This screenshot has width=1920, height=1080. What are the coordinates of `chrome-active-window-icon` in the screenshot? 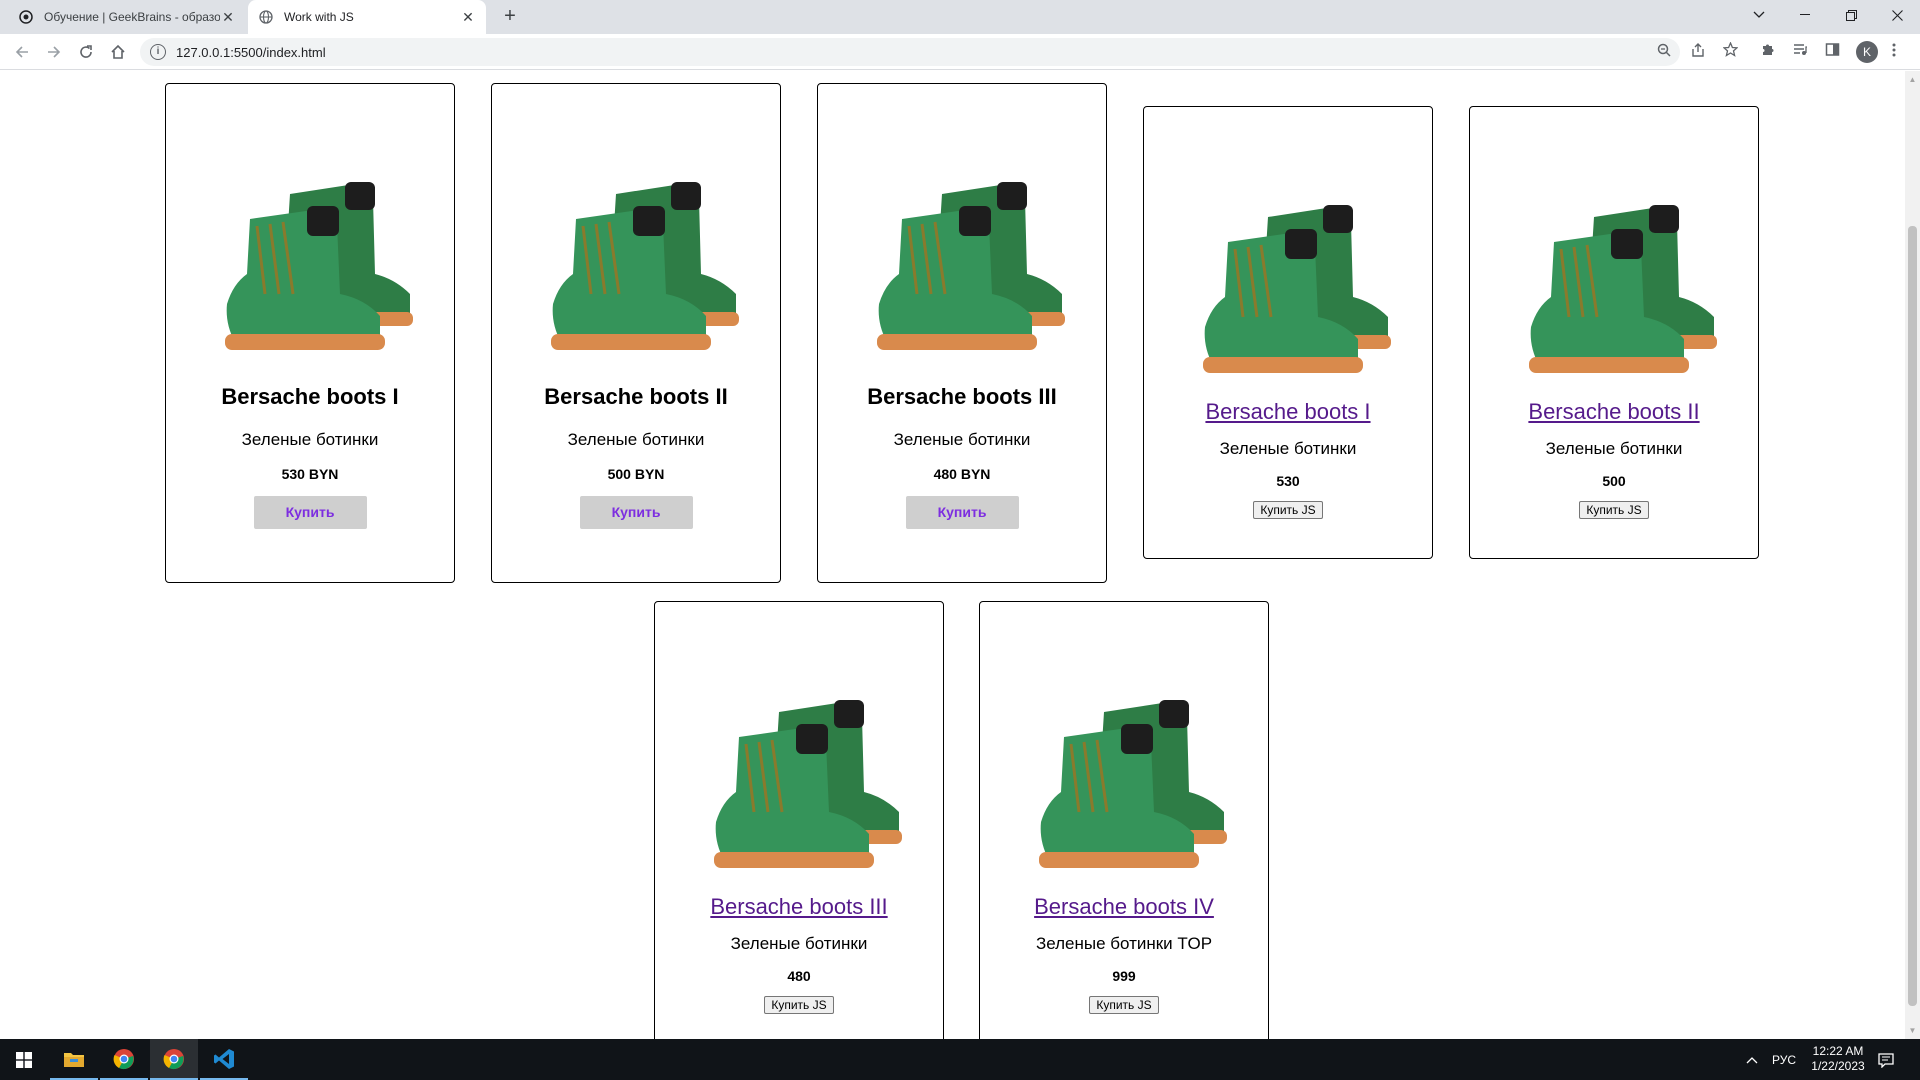 It's located at (174, 1059).